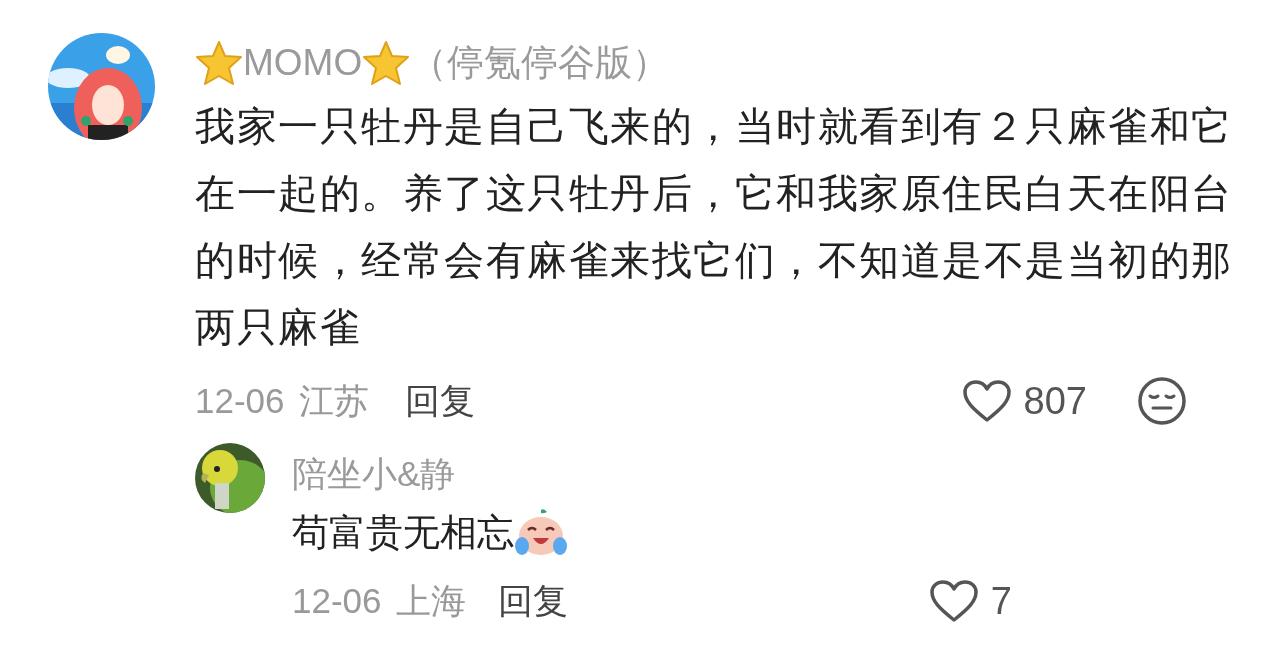 Image resolution: width=1283 pixels, height=653 pixels. What do you see at coordinates (240, 400) in the screenshot?
I see `comment-date: 12-06` at bounding box center [240, 400].